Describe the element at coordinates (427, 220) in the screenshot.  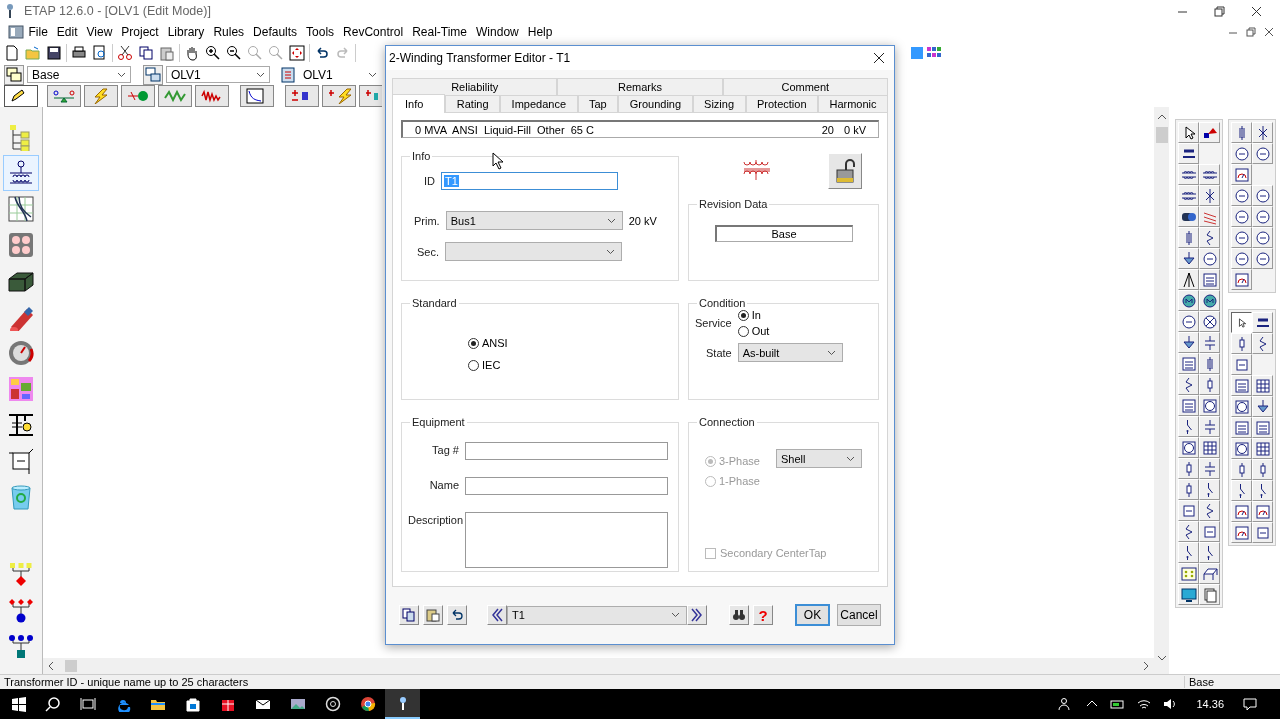
I see `field-label: Prim.` at that location.